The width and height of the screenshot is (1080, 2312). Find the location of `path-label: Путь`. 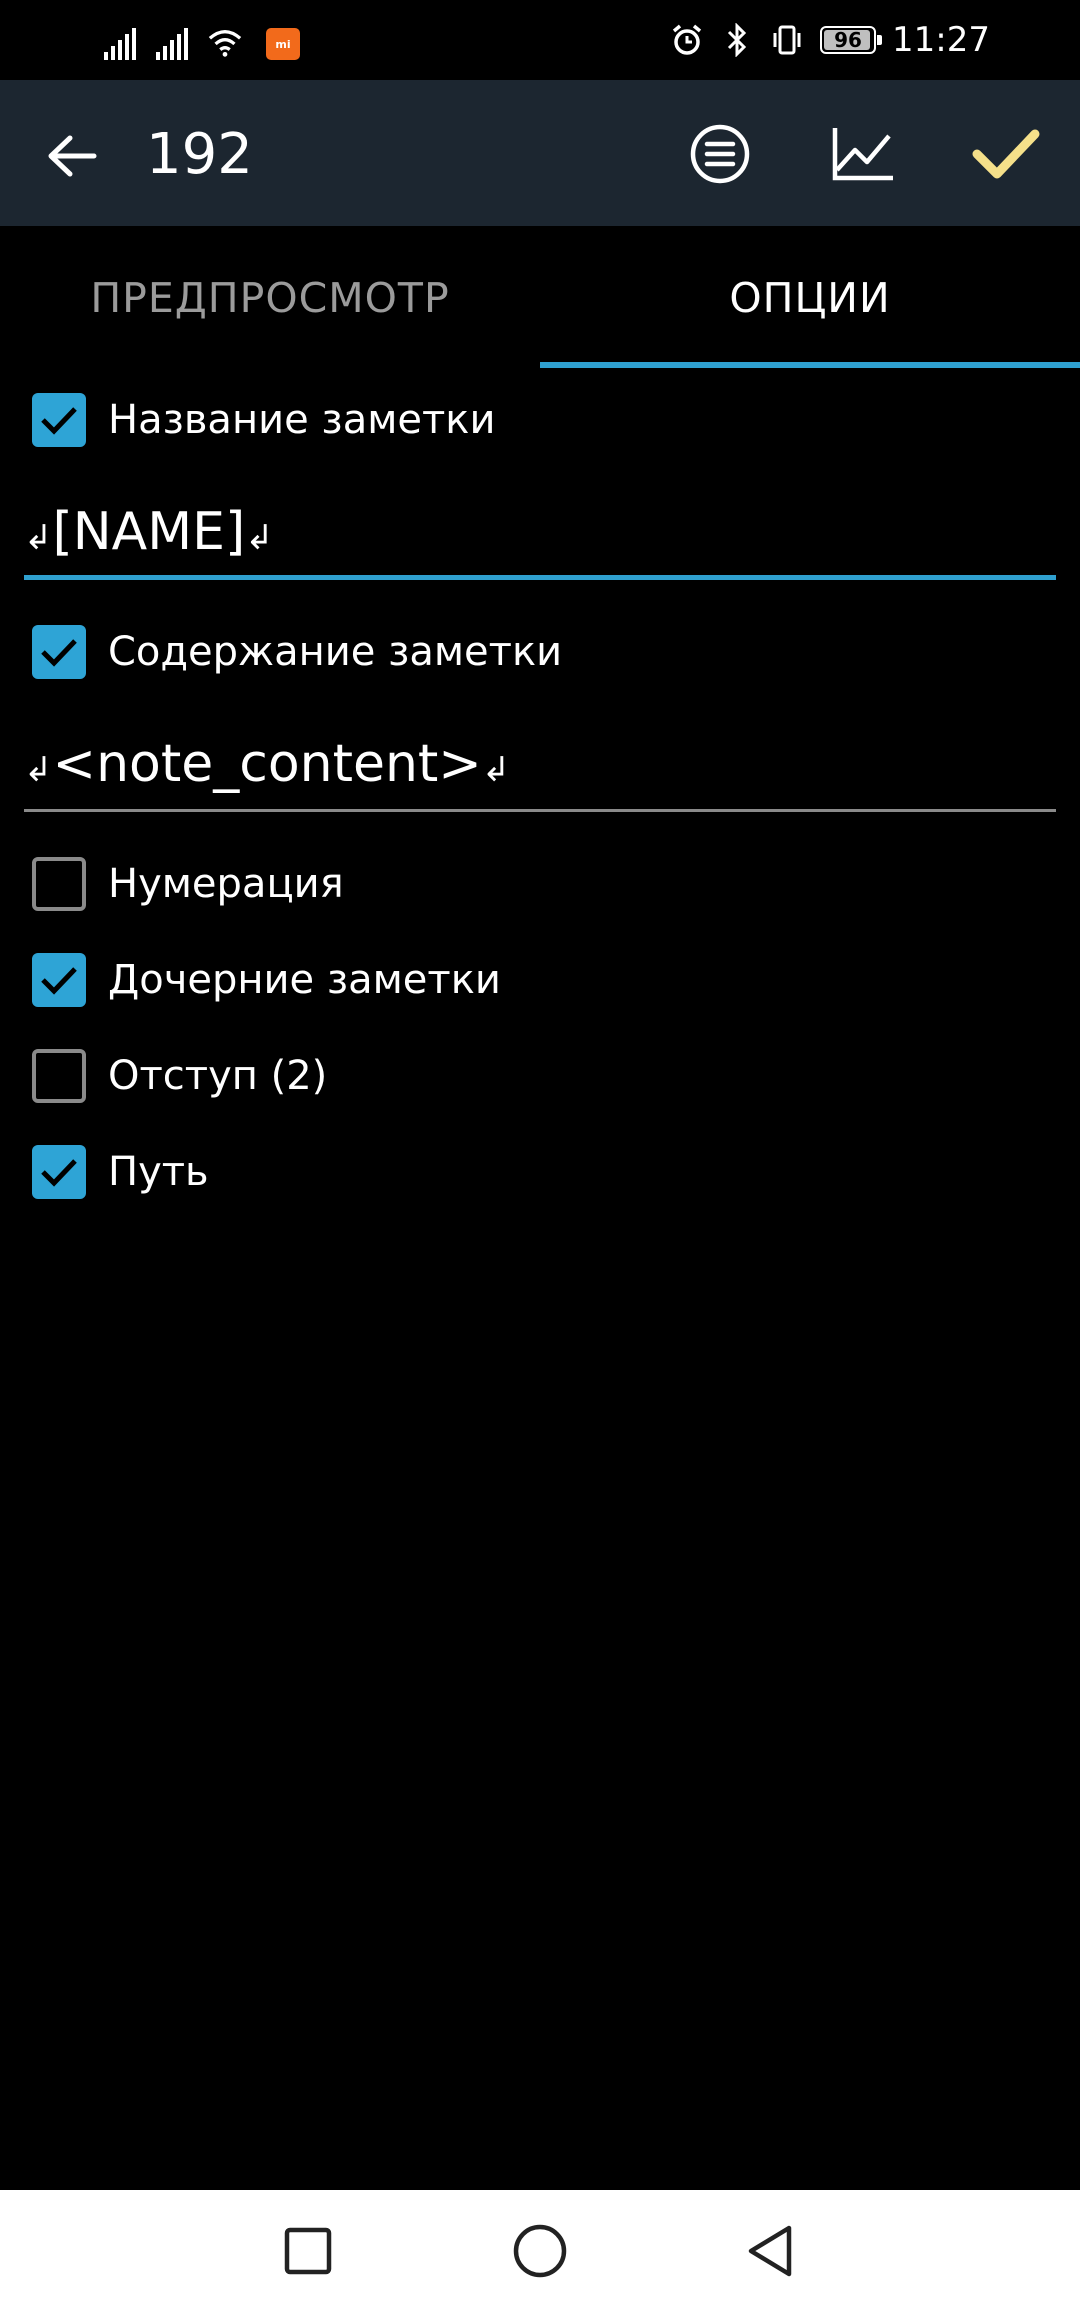

path-label: Путь is located at coordinates (158, 1172).